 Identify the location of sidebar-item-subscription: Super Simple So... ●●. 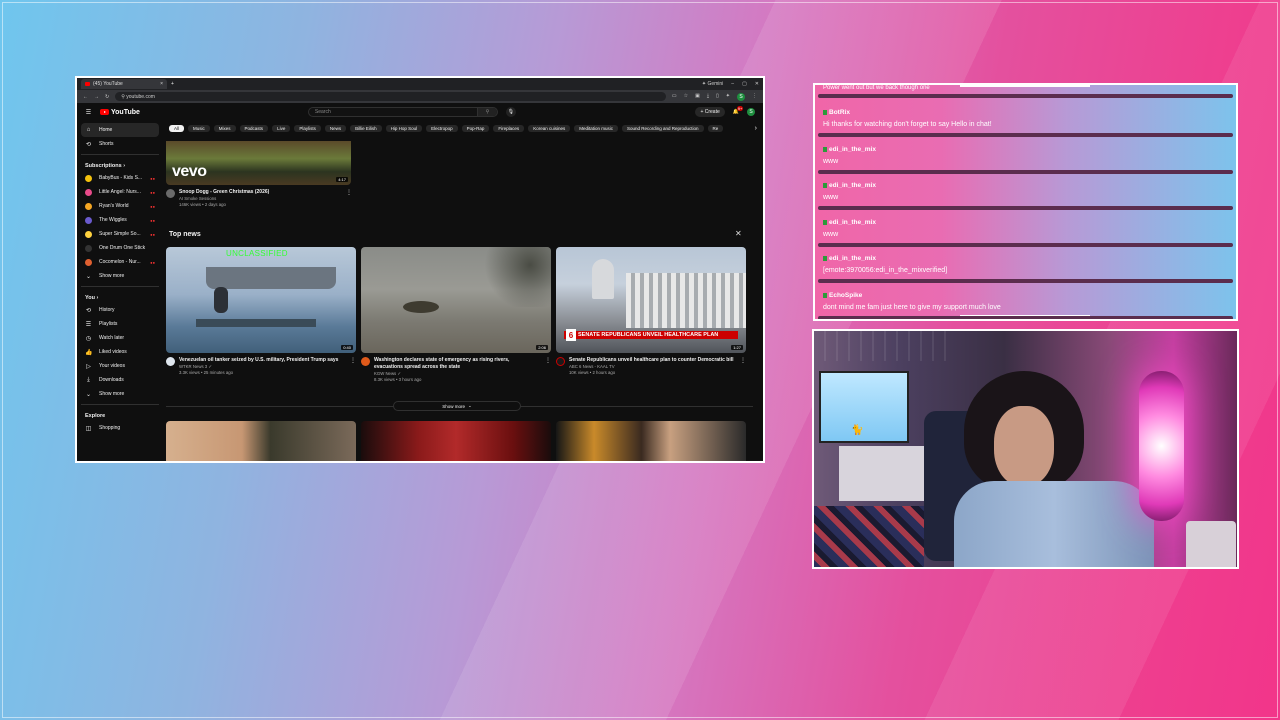
(120, 234).